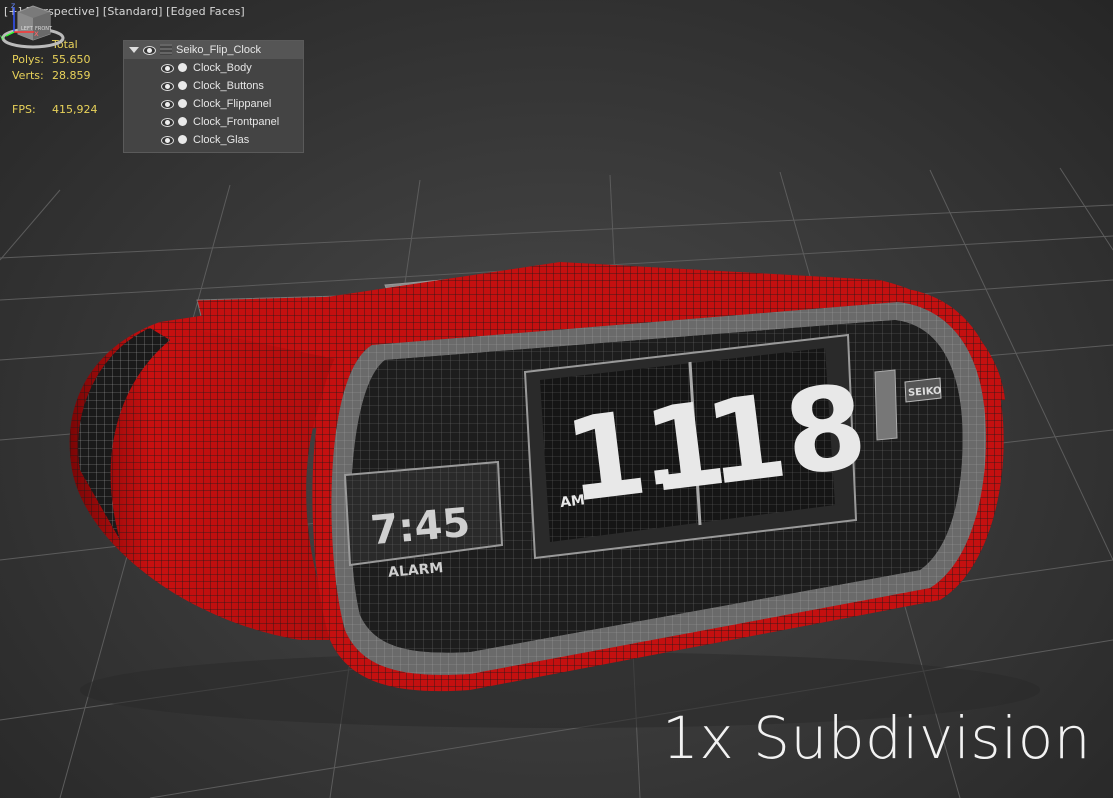 The width and height of the screenshot is (1113, 798). Describe the element at coordinates (228, 86) in the screenshot. I see `scene-item-label: Clock_Buttons` at that location.